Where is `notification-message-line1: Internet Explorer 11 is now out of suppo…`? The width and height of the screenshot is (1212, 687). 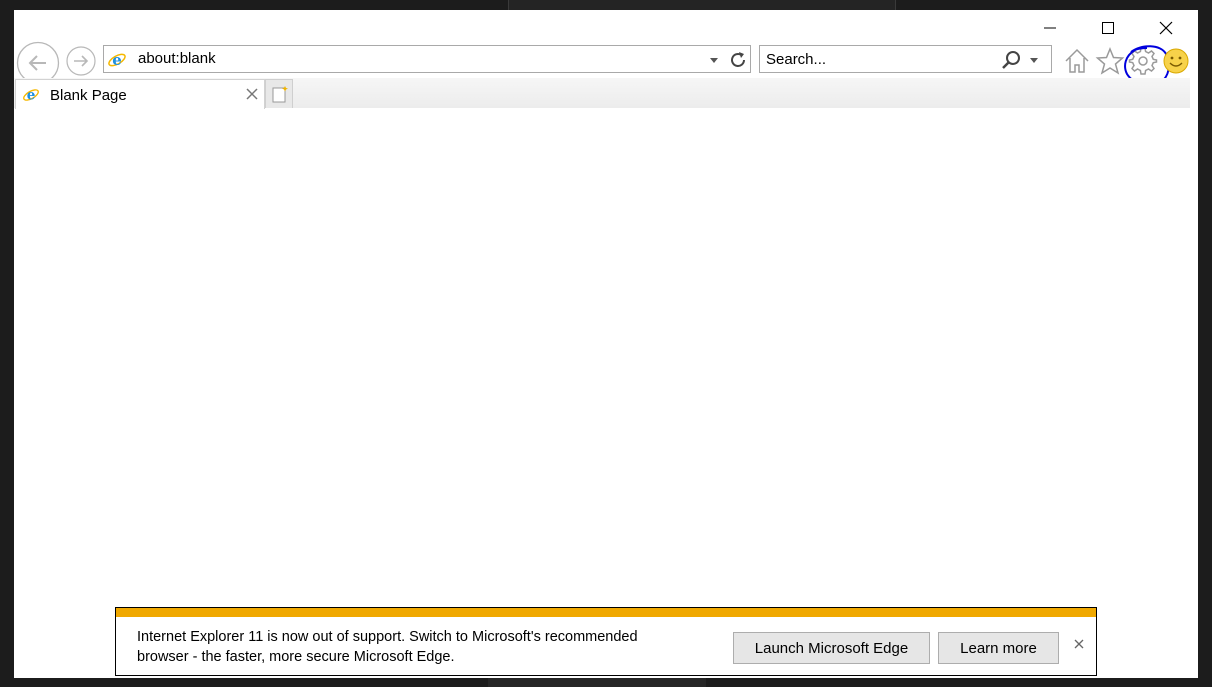
notification-message-line1: Internet Explorer 11 is now out of suppo… is located at coordinates (387, 637).